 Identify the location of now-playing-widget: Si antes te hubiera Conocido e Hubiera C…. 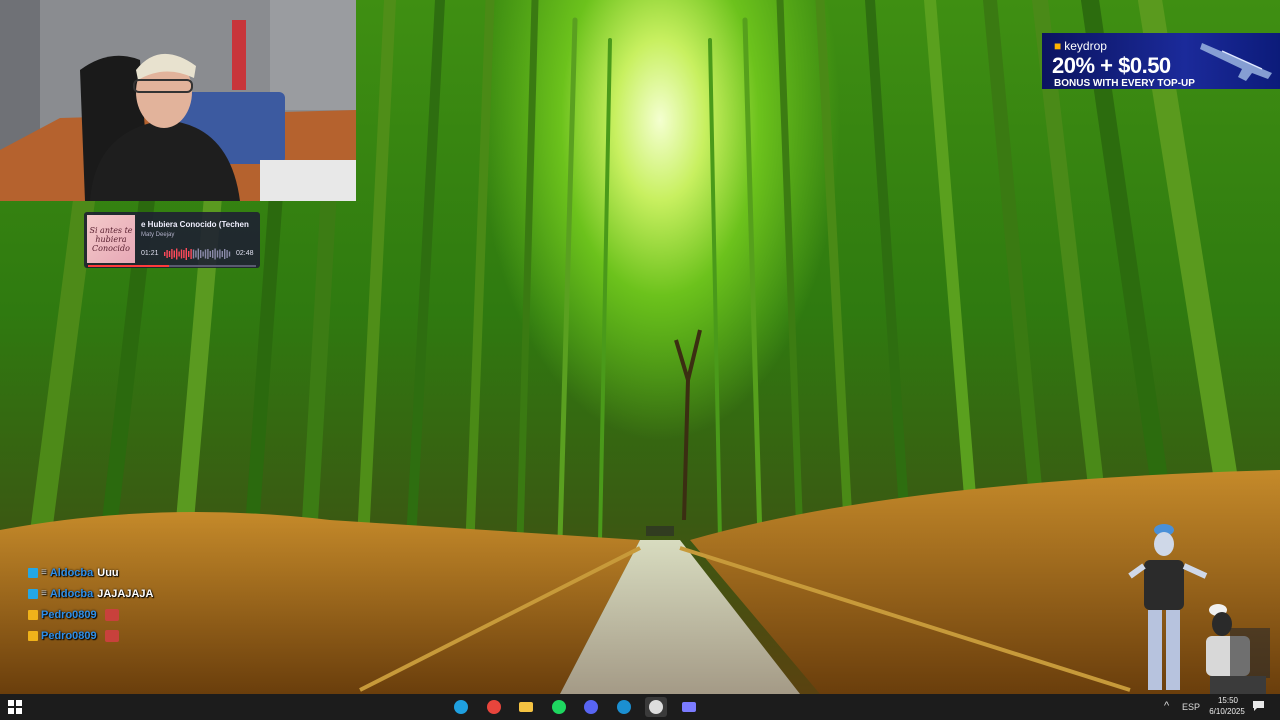
(172, 240).